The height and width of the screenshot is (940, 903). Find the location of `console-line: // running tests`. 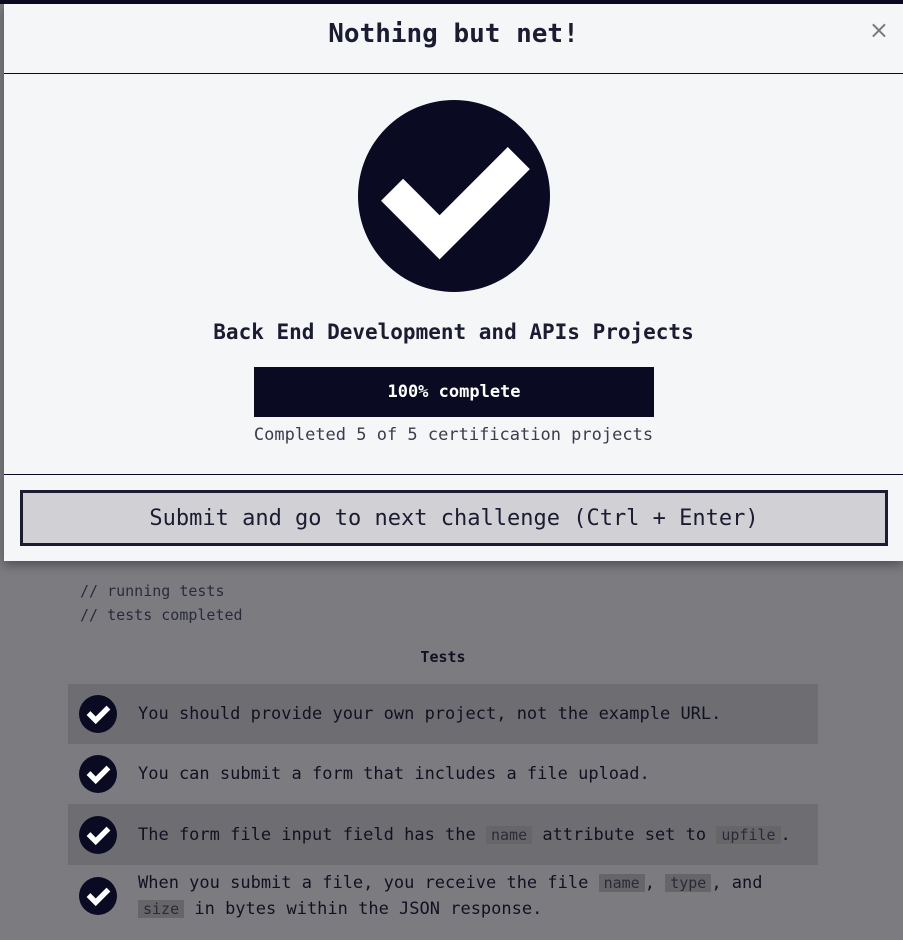

console-line: // running tests is located at coordinates (152, 591).